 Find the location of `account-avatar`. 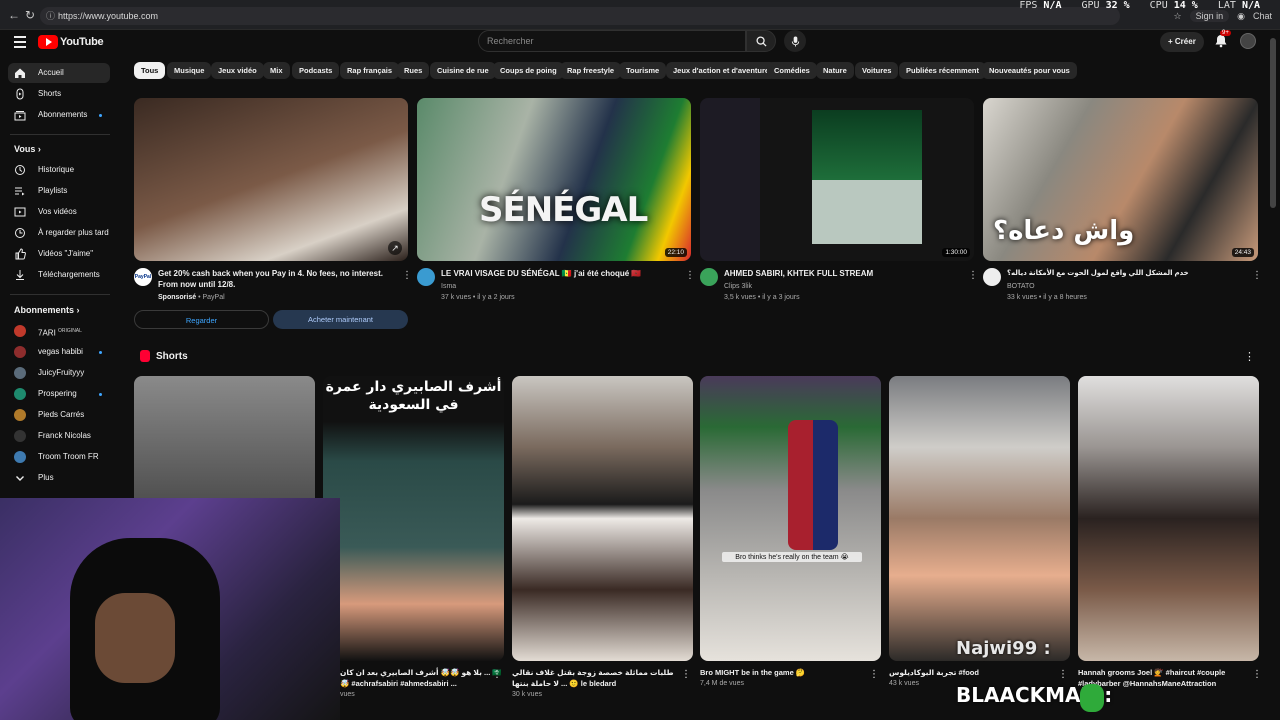

account-avatar is located at coordinates (1248, 41).